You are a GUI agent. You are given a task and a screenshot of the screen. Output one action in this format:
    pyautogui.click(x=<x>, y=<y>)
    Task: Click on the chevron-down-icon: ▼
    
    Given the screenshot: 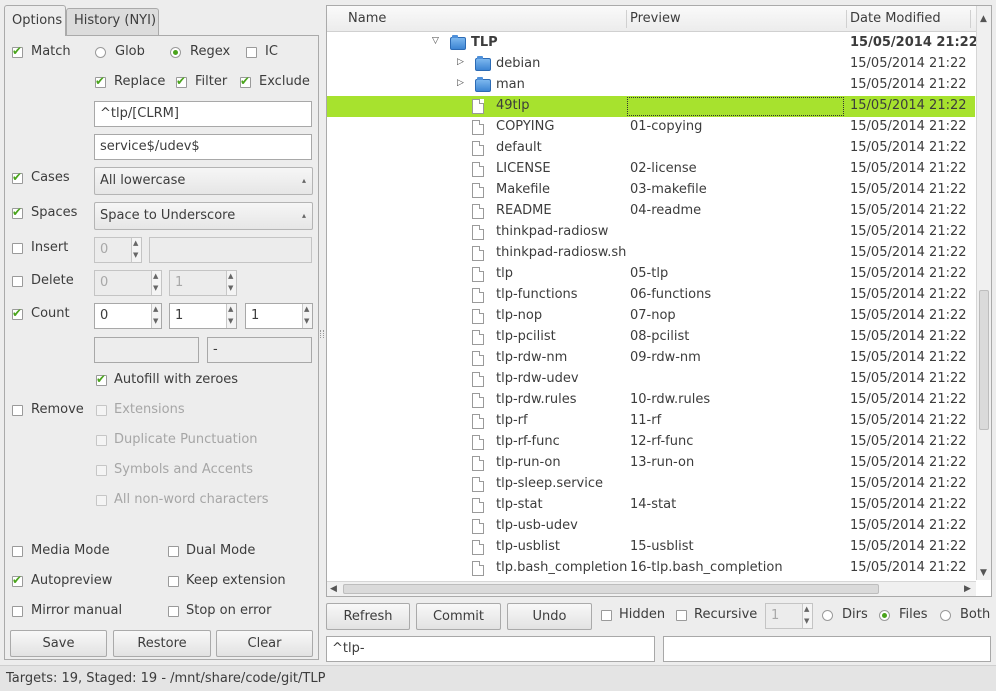 What is the action you would take?
    pyautogui.click(x=983, y=573)
    